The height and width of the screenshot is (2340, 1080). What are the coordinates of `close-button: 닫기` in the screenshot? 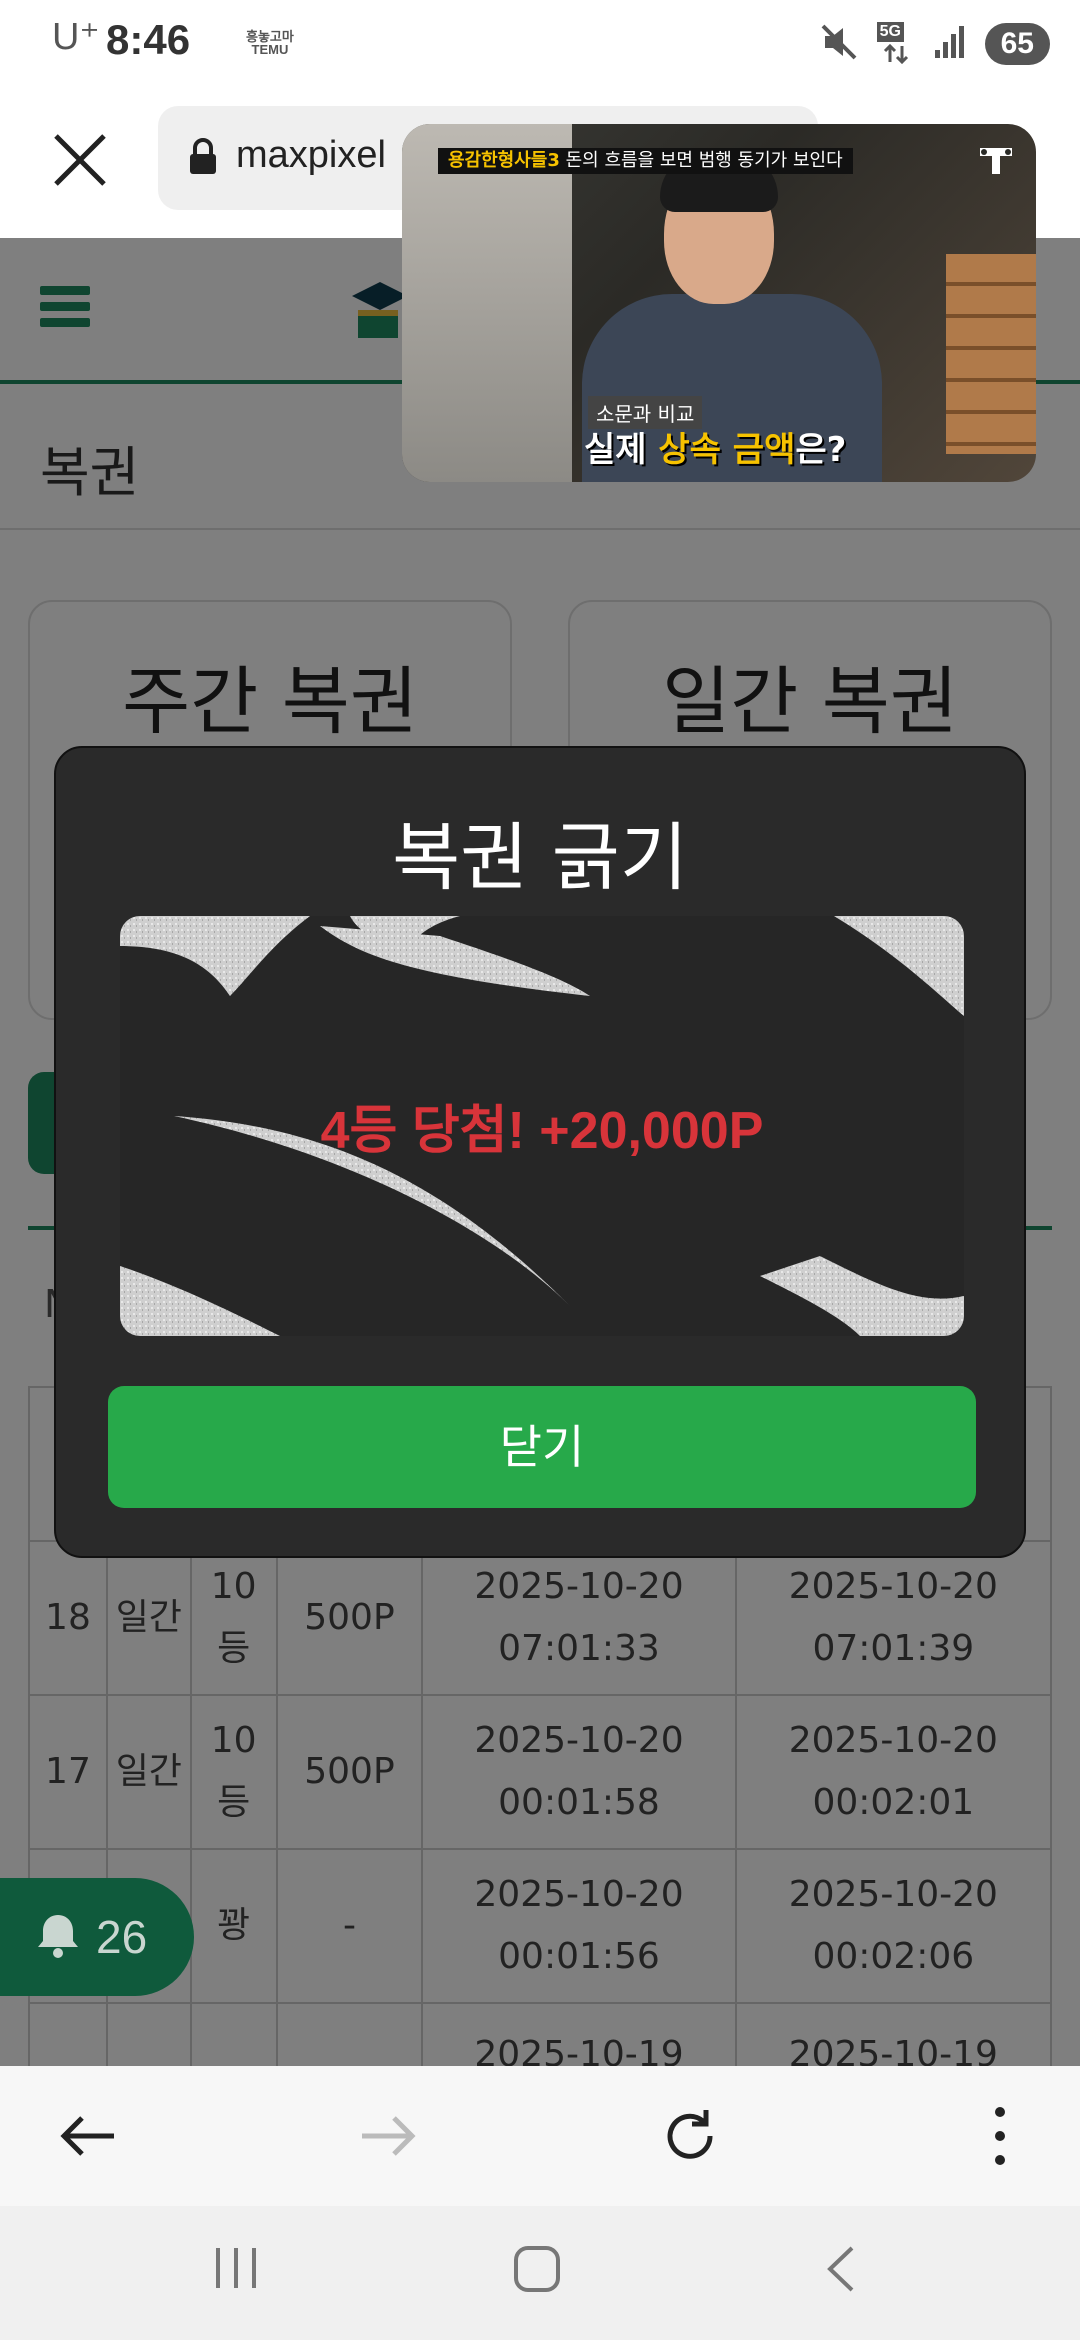 It's located at (542, 1447).